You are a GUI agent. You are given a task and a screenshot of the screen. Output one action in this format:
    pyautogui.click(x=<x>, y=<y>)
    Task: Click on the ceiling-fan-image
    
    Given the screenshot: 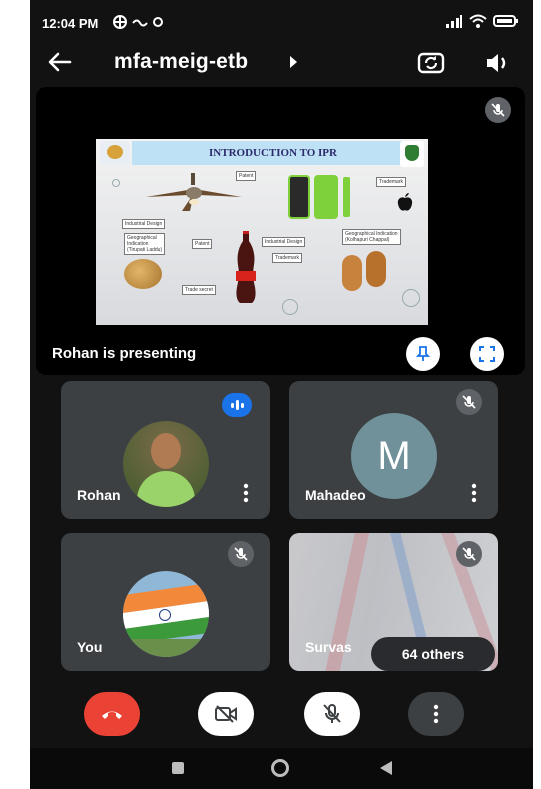 What is the action you would take?
    pyautogui.click(x=194, y=192)
    